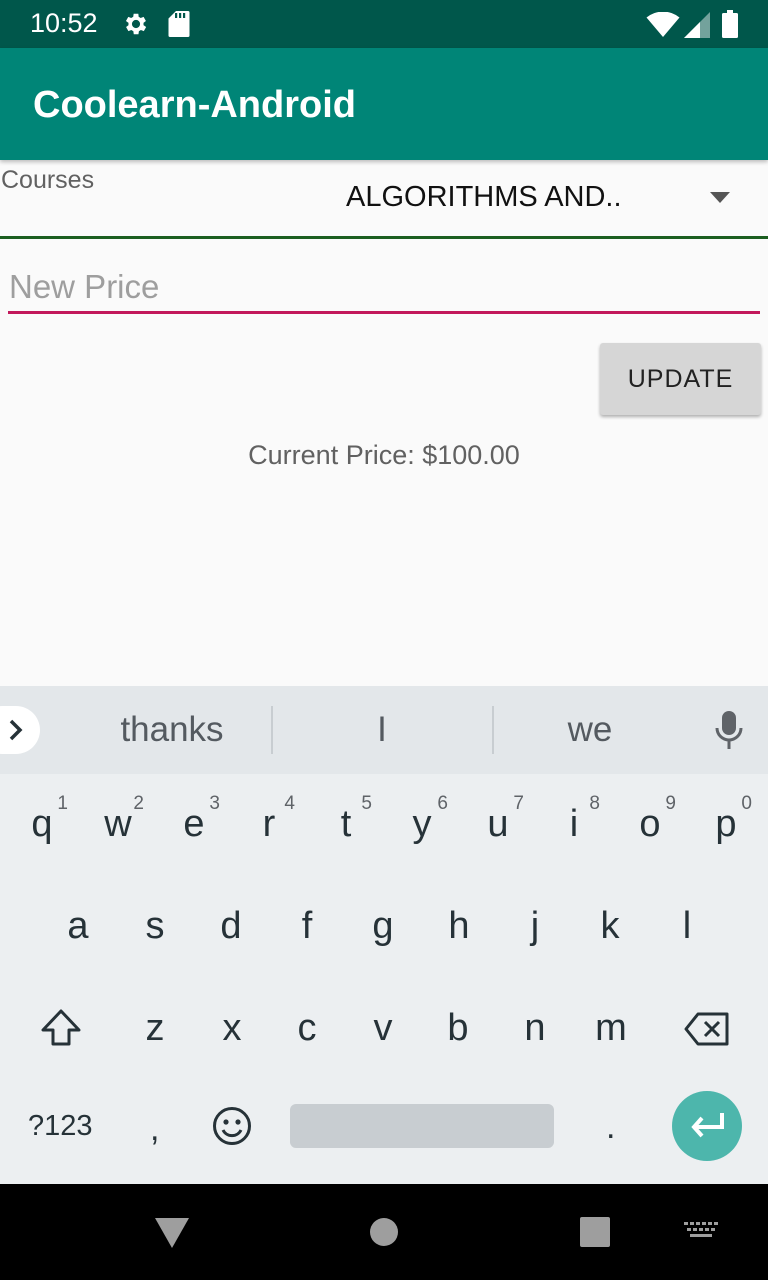 Image resolution: width=768 pixels, height=1280 pixels. What do you see at coordinates (384, 104) in the screenshot?
I see `app-bar: Coolearn-Android` at bounding box center [384, 104].